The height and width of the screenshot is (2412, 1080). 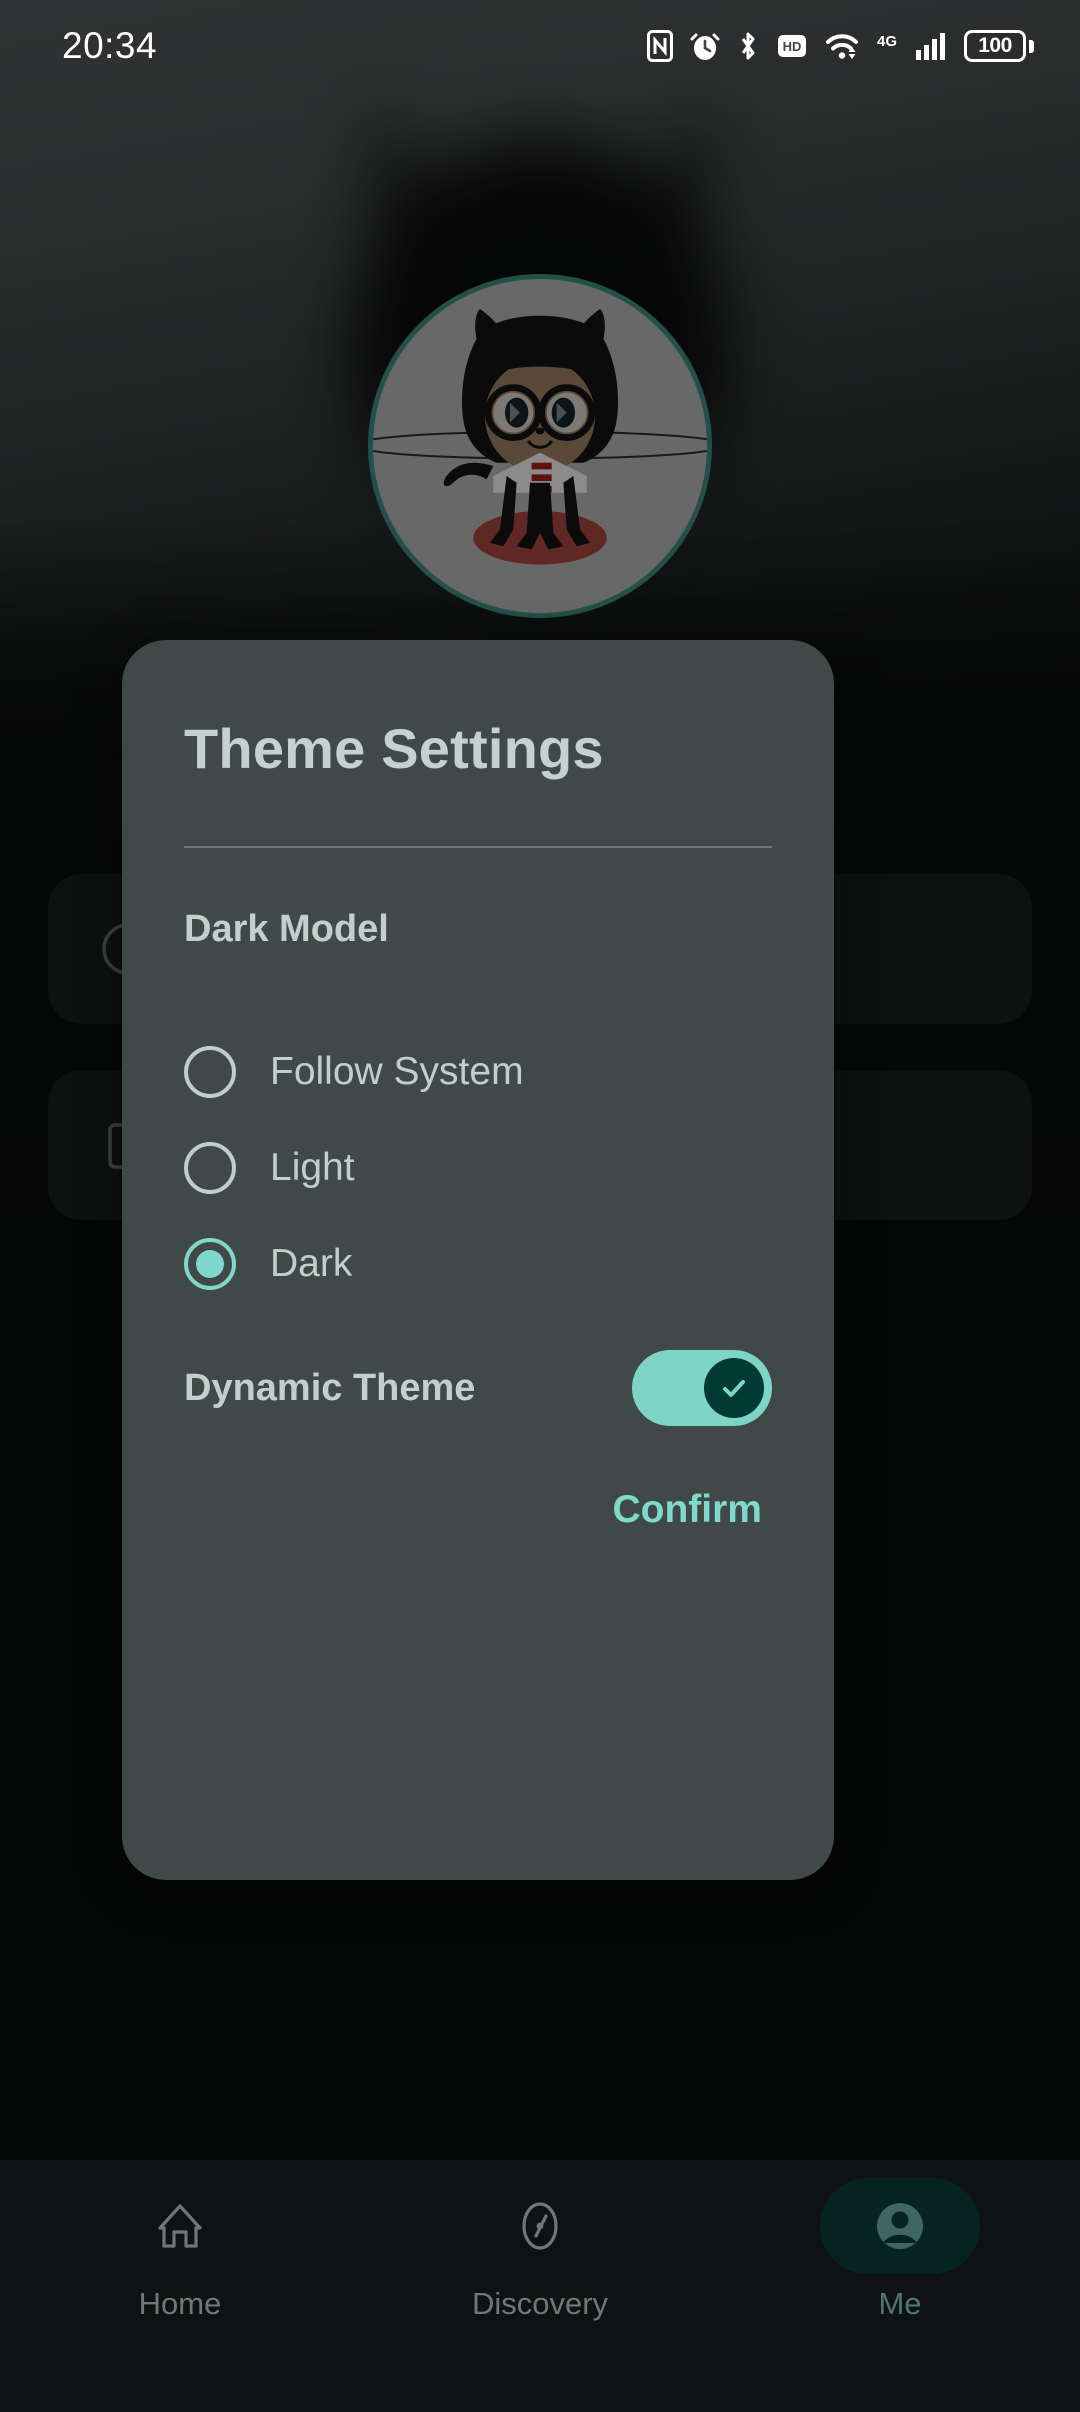 What do you see at coordinates (540, 2226) in the screenshot?
I see `compass-icon` at bounding box center [540, 2226].